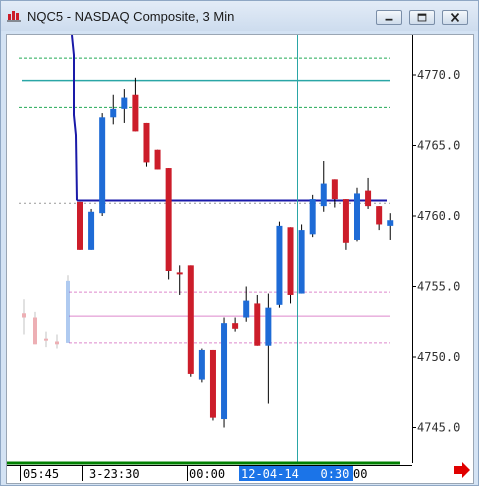 The height and width of the screenshot is (486, 479). Describe the element at coordinates (360, 474) in the screenshot. I see `time-label: 00` at that location.